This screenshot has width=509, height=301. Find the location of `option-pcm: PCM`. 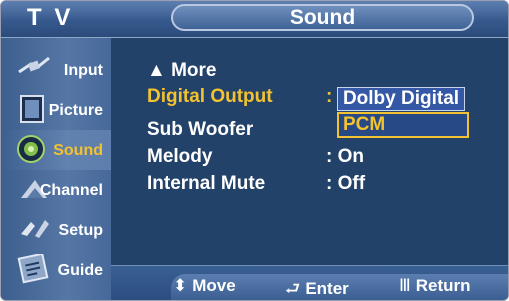

option-pcm: PCM is located at coordinates (403, 125).